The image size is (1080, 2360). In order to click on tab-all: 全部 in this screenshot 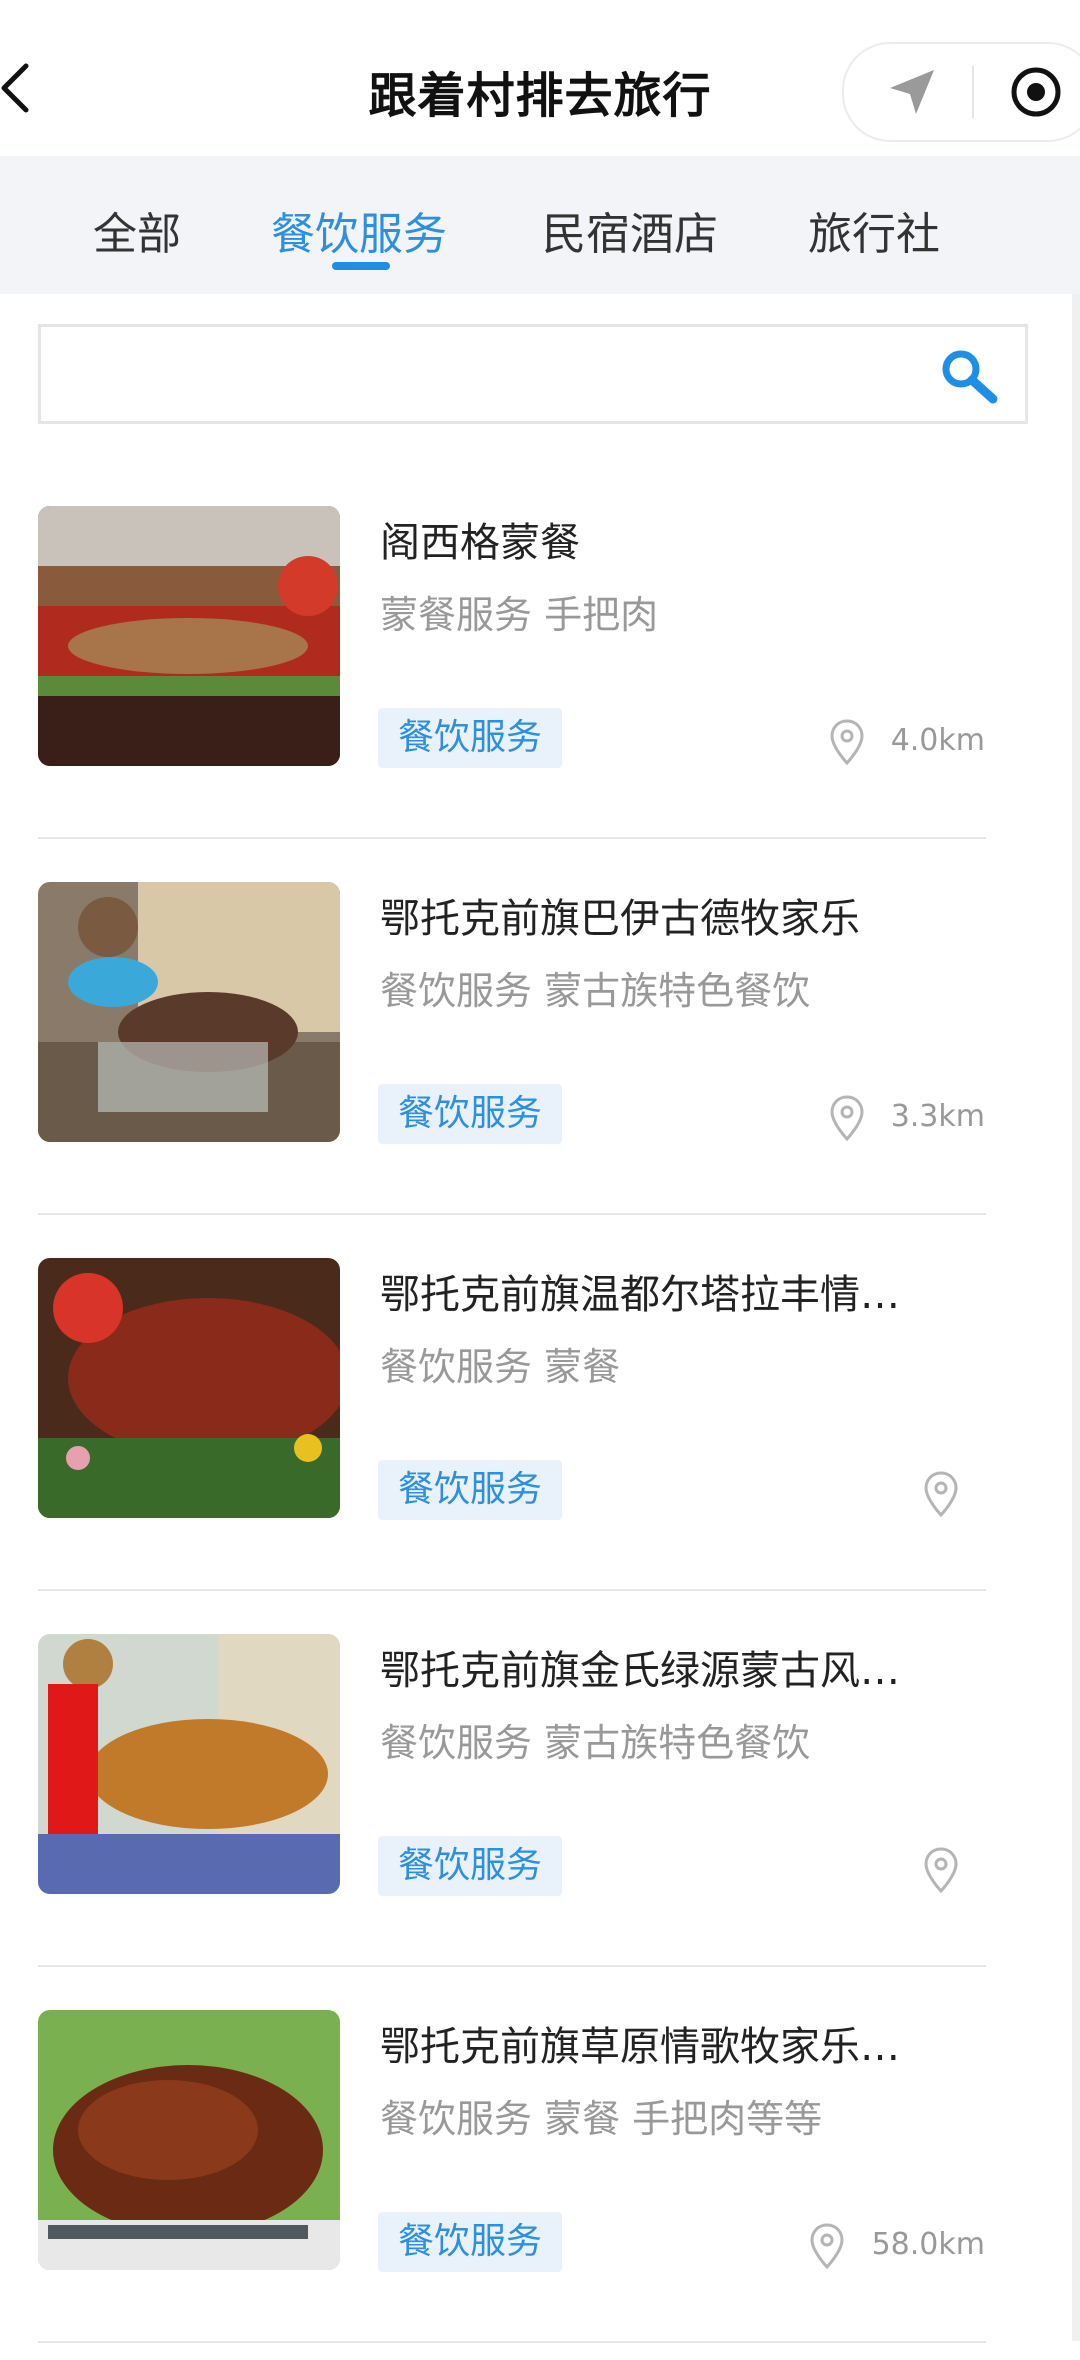, I will do `click(137, 230)`.